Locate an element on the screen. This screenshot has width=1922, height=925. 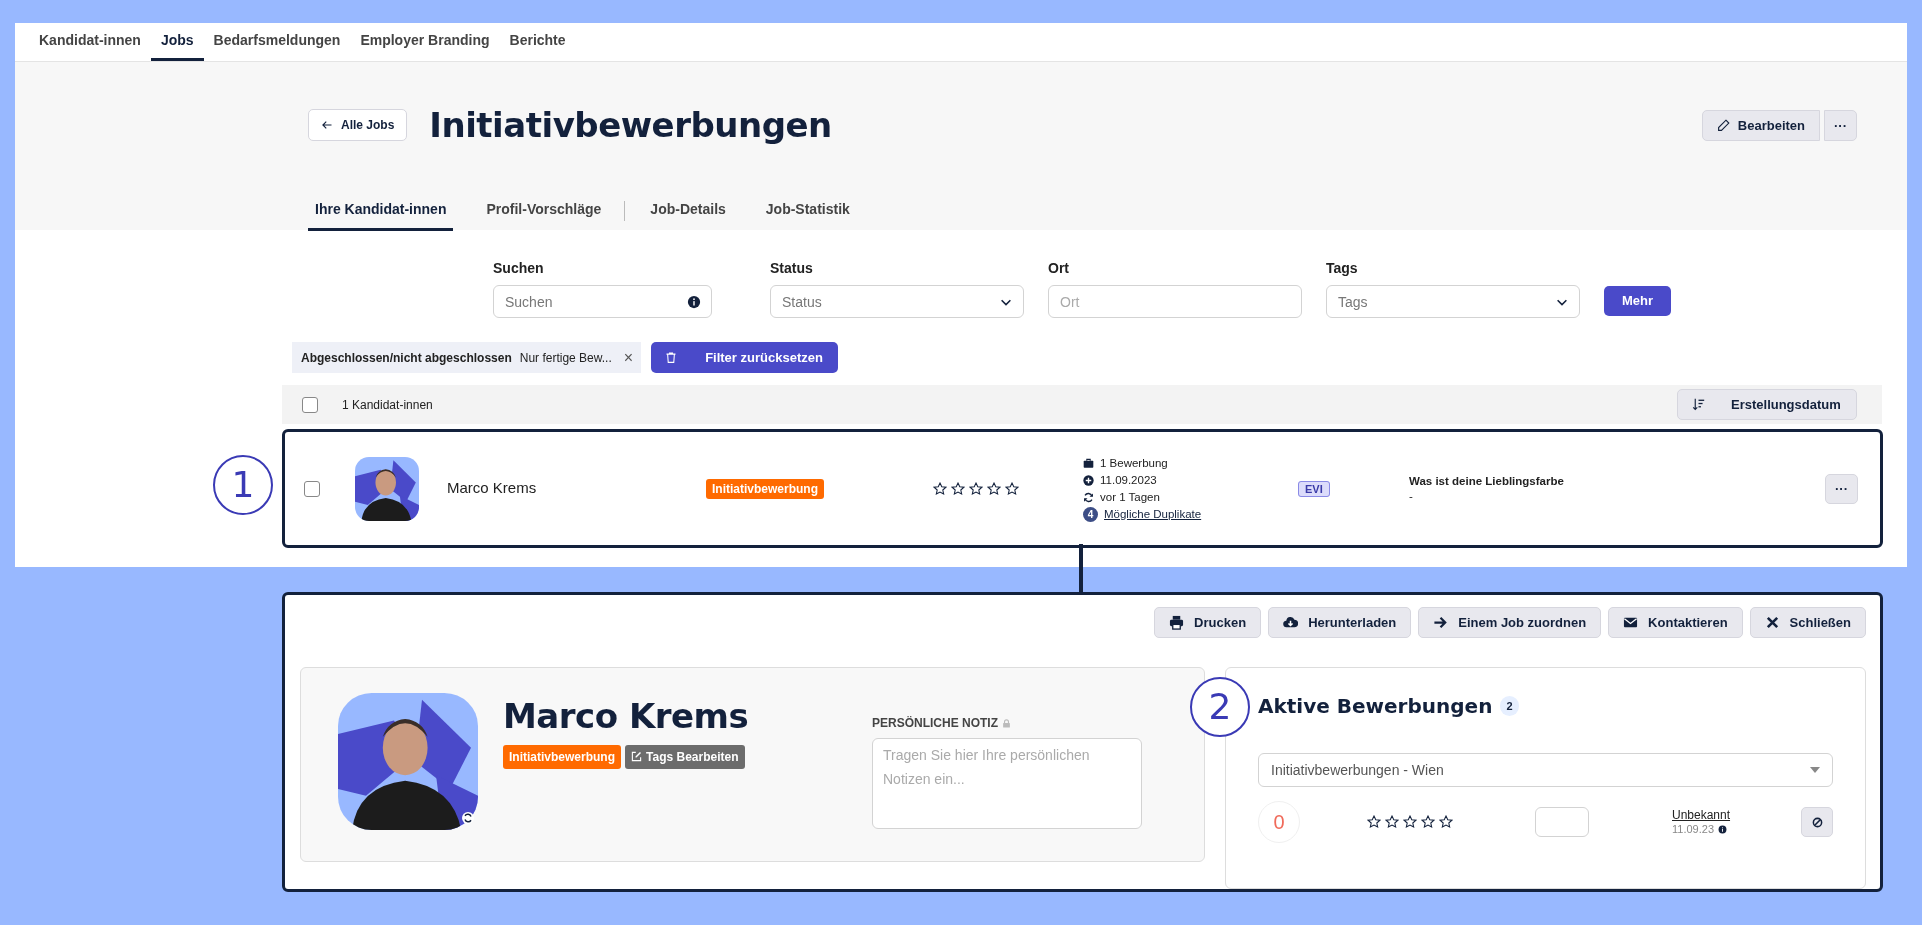
envelope-icon is located at coordinates (1631, 622).